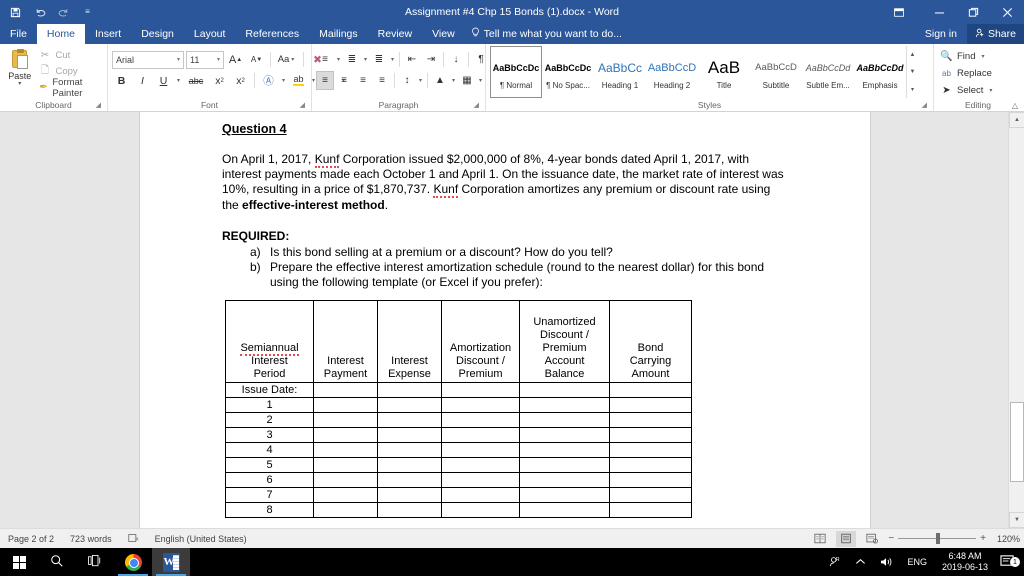  I want to click on multilevel-list-icon: ≣, so click(379, 59).